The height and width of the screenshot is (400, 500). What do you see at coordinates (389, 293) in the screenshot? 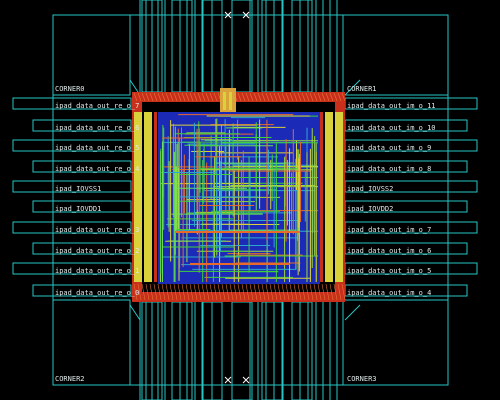
I see `right-pad-label: ipad_data_out_im_o_4` at bounding box center [389, 293].